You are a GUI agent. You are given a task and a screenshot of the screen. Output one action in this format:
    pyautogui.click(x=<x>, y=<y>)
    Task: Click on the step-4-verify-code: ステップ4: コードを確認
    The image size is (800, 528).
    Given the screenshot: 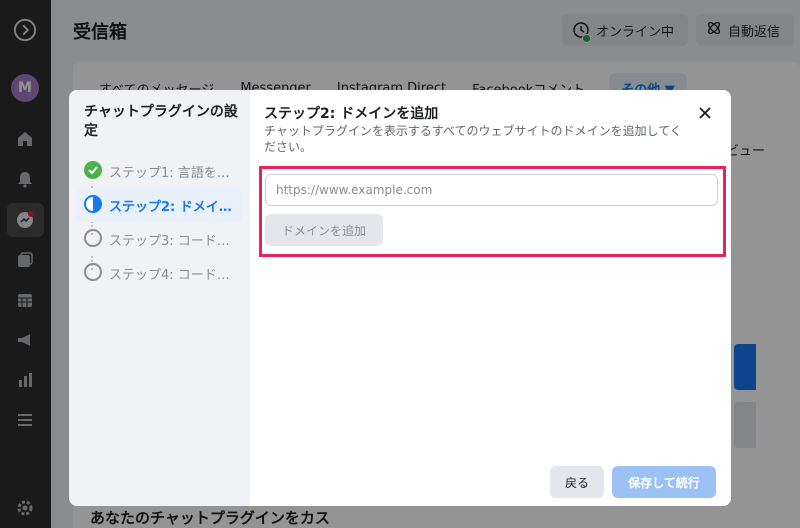 What is the action you would take?
    pyautogui.click(x=159, y=273)
    